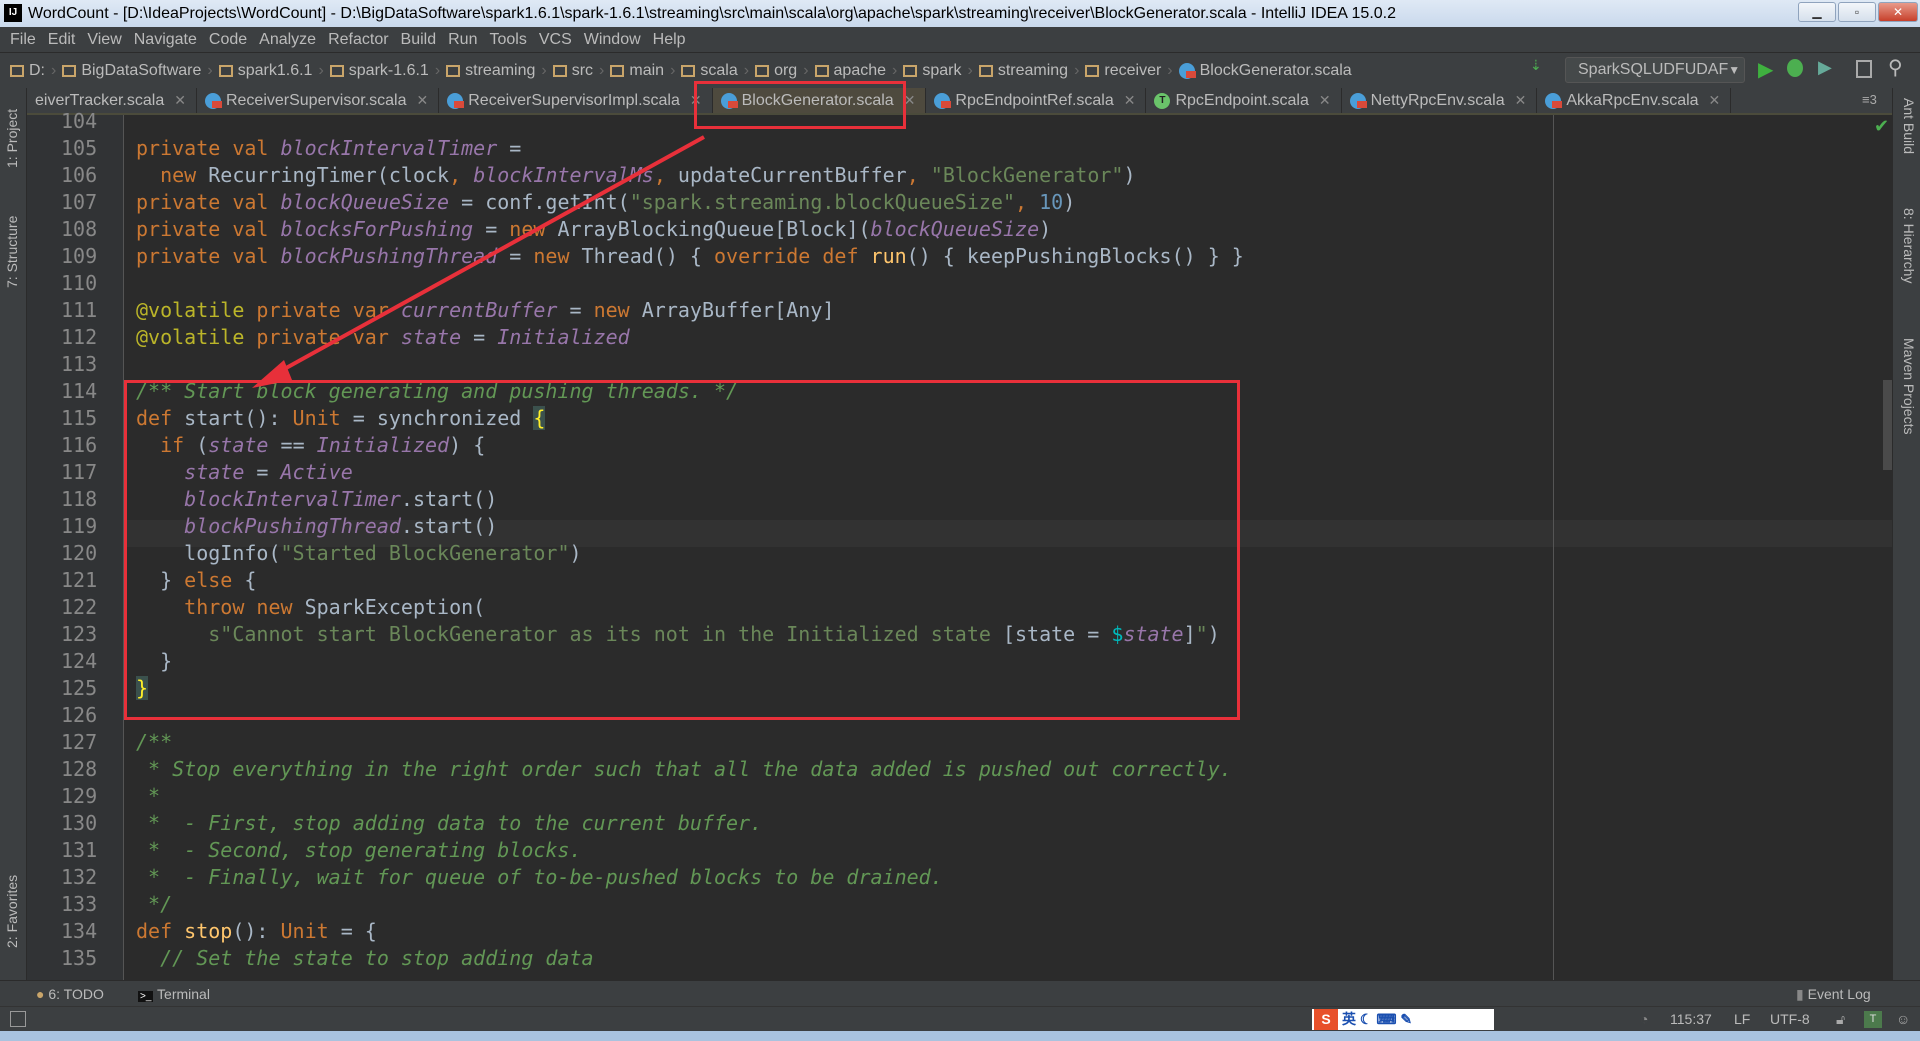 This screenshot has width=1920, height=1041. What do you see at coordinates (1873, 1019) in the screenshot?
I see `inspection-level-icon: T` at bounding box center [1873, 1019].